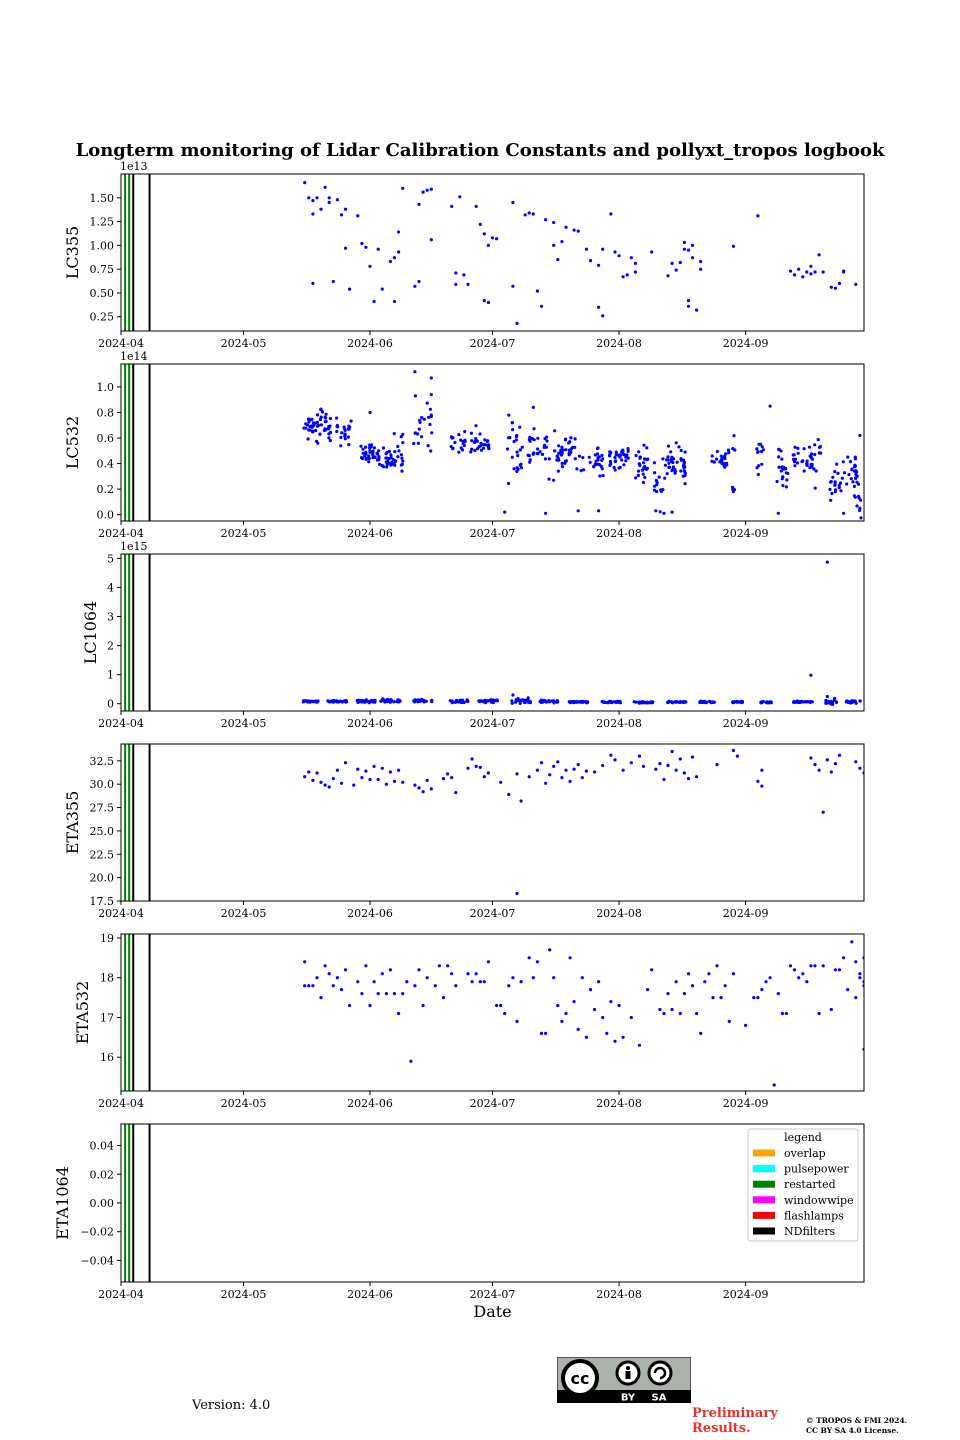 This screenshot has height=1440, width=960. I want to click on legend-swatch-windowwipe, so click(764, 1200).